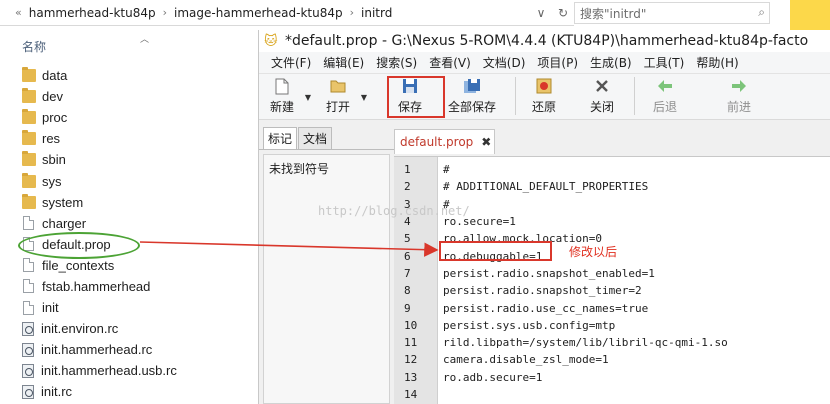 This screenshot has width=830, height=404. What do you see at coordinates (78, 265) in the screenshot?
I see `file-name: file_contexts` at bounding box center [78, 265].